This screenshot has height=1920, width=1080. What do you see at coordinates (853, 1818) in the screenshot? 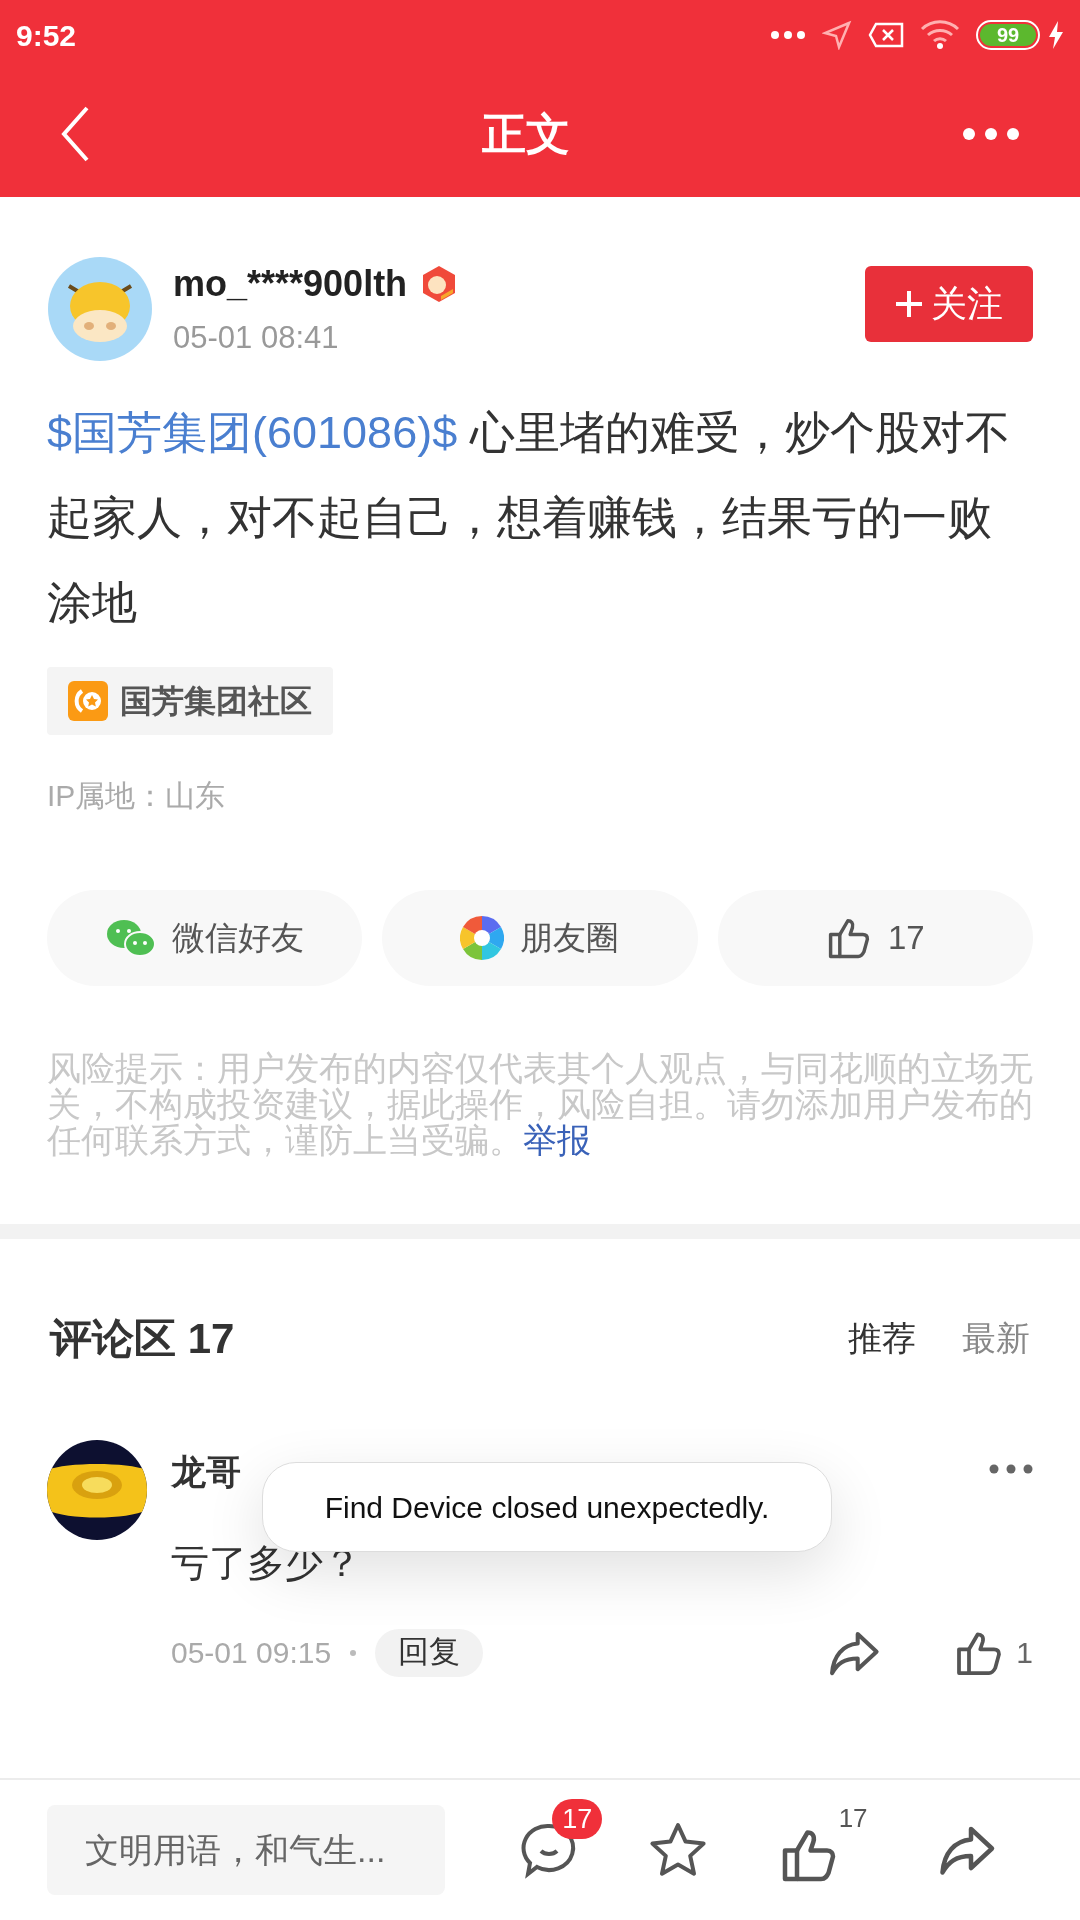
I see `like-count: 17` at bounding box center [853, 1818].